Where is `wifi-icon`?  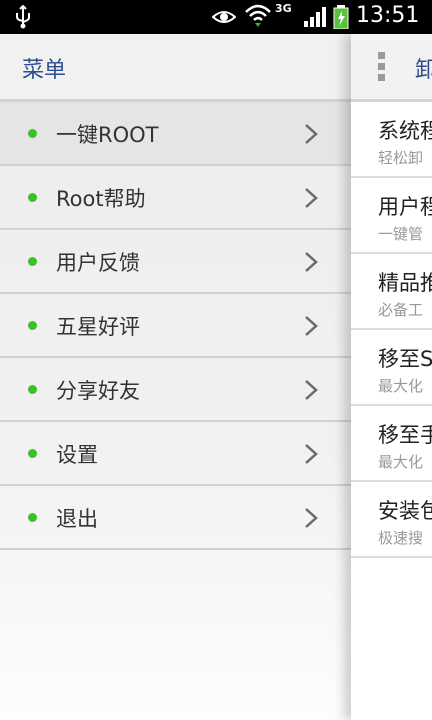
wifi-icon is located at coordinates (258, 18).